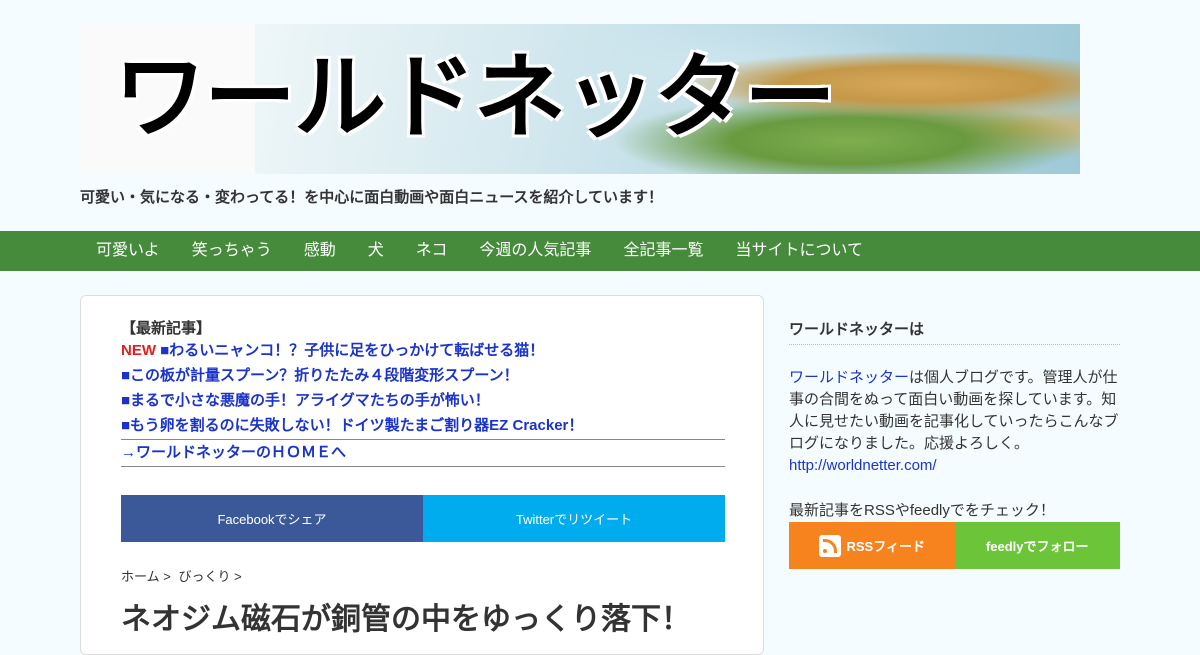 The width and height of the screenshot is (1200, 655). What do you see at coordinates (166, 328) in the screenshot?
I see `latest-heading: 【最新記事】` at bounding box center [166, 328].